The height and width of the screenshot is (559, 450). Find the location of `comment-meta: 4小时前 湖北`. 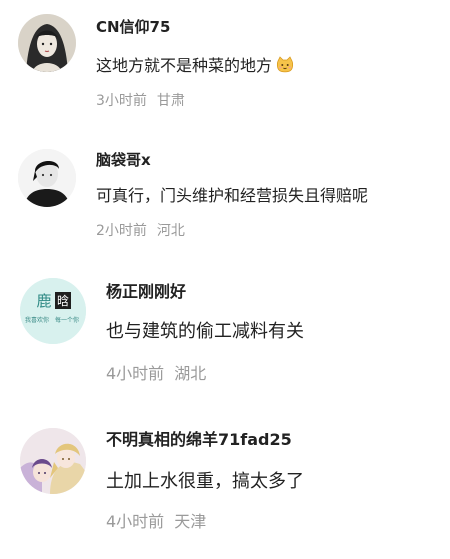

comment-meta: 4小时前 湖北 is located at coordinates (156, 374).